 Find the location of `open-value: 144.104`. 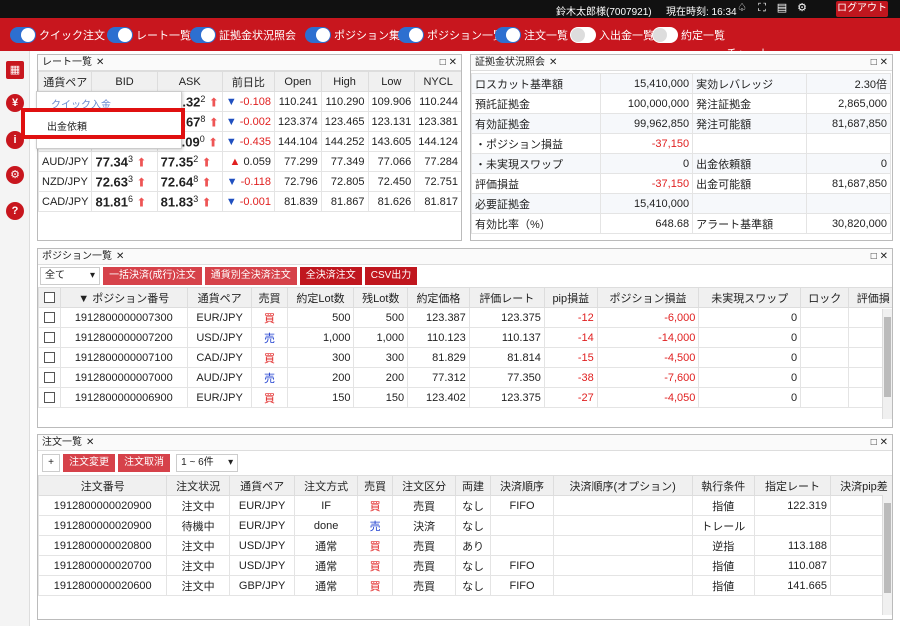

open-value: 144.104 is located at coordinates (297, 141).